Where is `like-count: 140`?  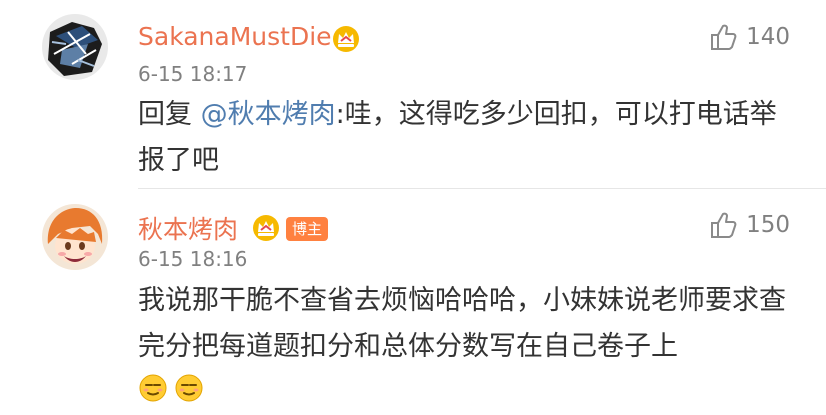 like-count: 140 is located at coordinates (768, 37).